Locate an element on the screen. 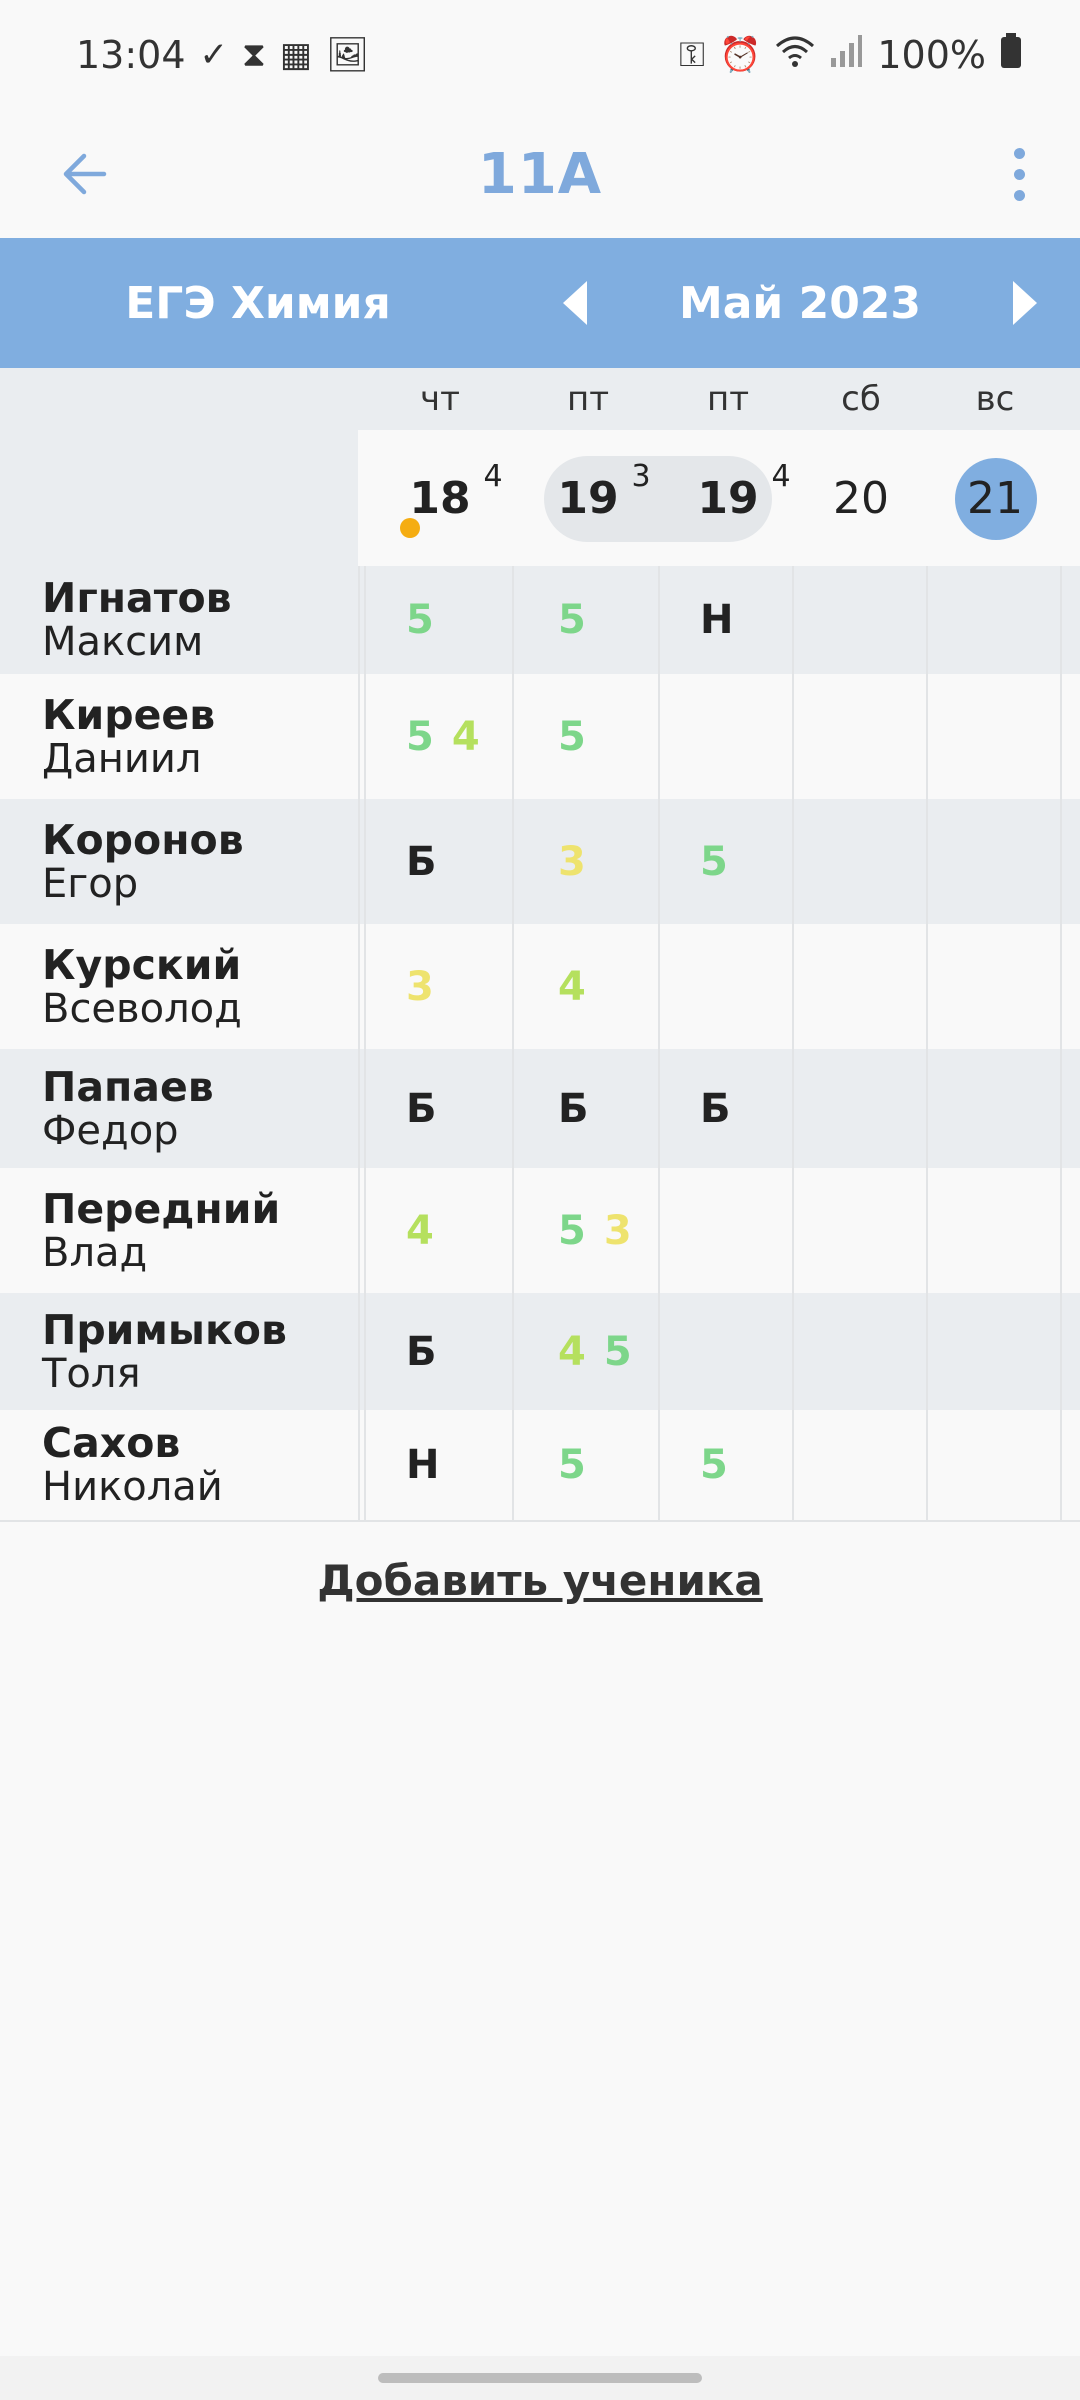 The height and width of the screenshot is (2400, 1080). student-row: Курский Всеволод 3 4 is located at coordinates (540, 986).